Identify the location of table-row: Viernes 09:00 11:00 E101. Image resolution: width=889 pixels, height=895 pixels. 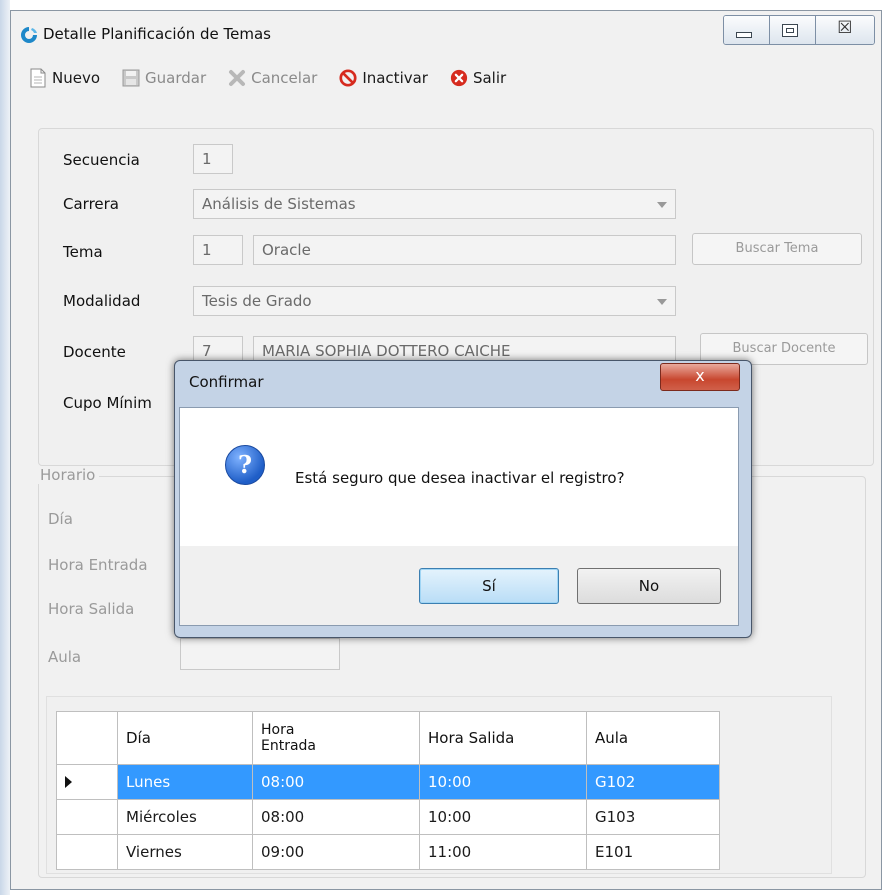
(388, 852).